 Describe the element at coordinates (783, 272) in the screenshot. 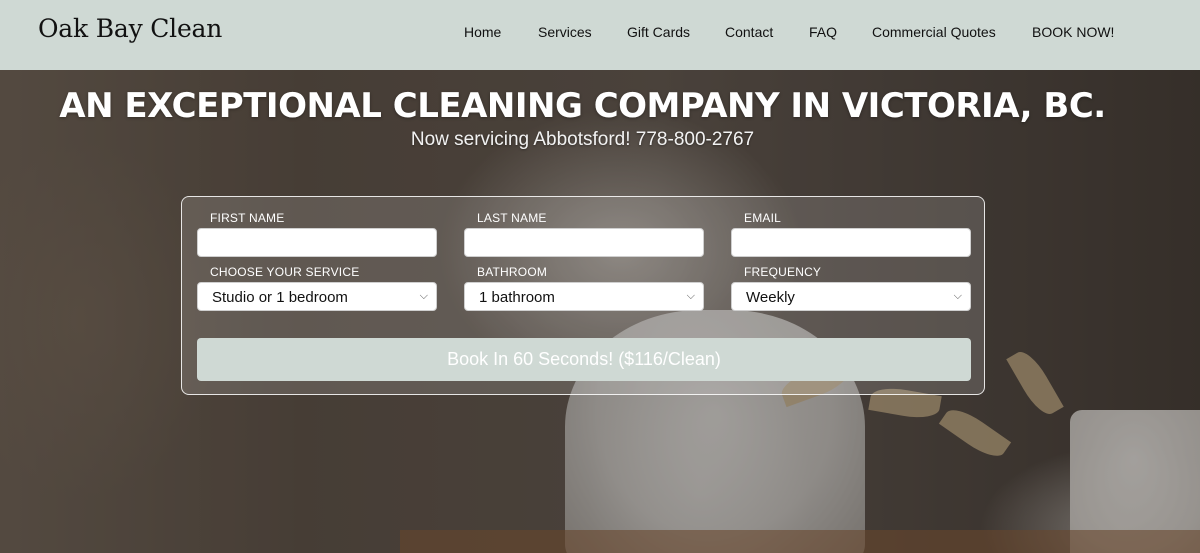

I see `frequency-label: FREQUENCY` at that location.